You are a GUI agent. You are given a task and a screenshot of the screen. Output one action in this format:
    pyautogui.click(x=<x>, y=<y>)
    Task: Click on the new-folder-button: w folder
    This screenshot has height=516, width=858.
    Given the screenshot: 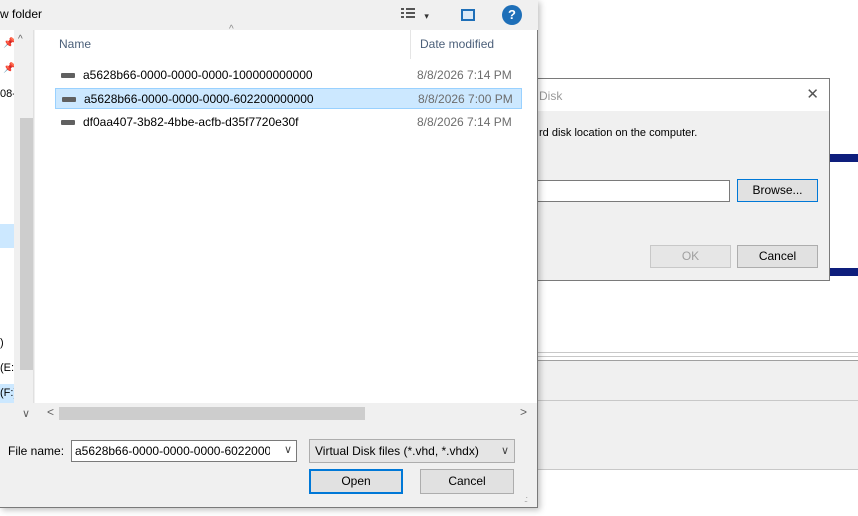 What is the action you would take?
    pyautogui.click(x=21, y=14)
    